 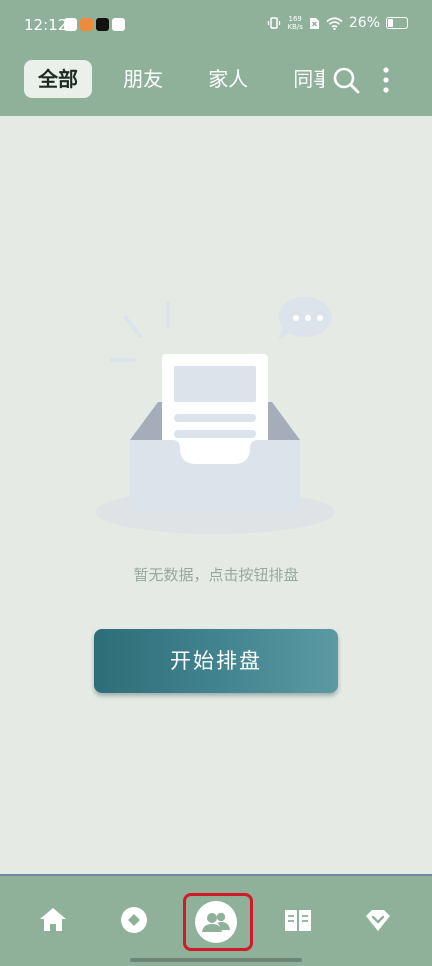 What do you see at coordinates (295, 27) in the screenshot?
I see `net-speed-unit: KB/s` at bounding box center [295, 27].